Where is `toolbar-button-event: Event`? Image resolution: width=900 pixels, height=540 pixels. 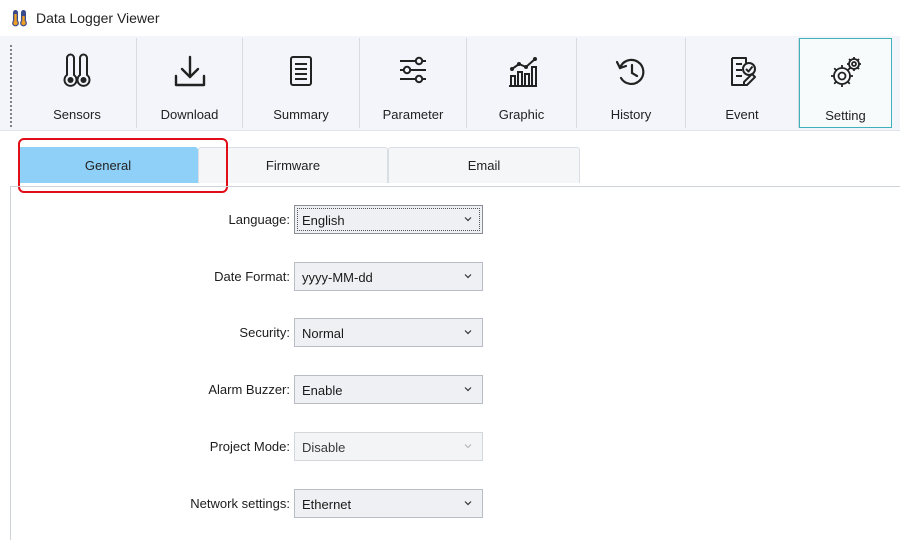 toolbar-button-event: Event is located at coordinates (742, 83).